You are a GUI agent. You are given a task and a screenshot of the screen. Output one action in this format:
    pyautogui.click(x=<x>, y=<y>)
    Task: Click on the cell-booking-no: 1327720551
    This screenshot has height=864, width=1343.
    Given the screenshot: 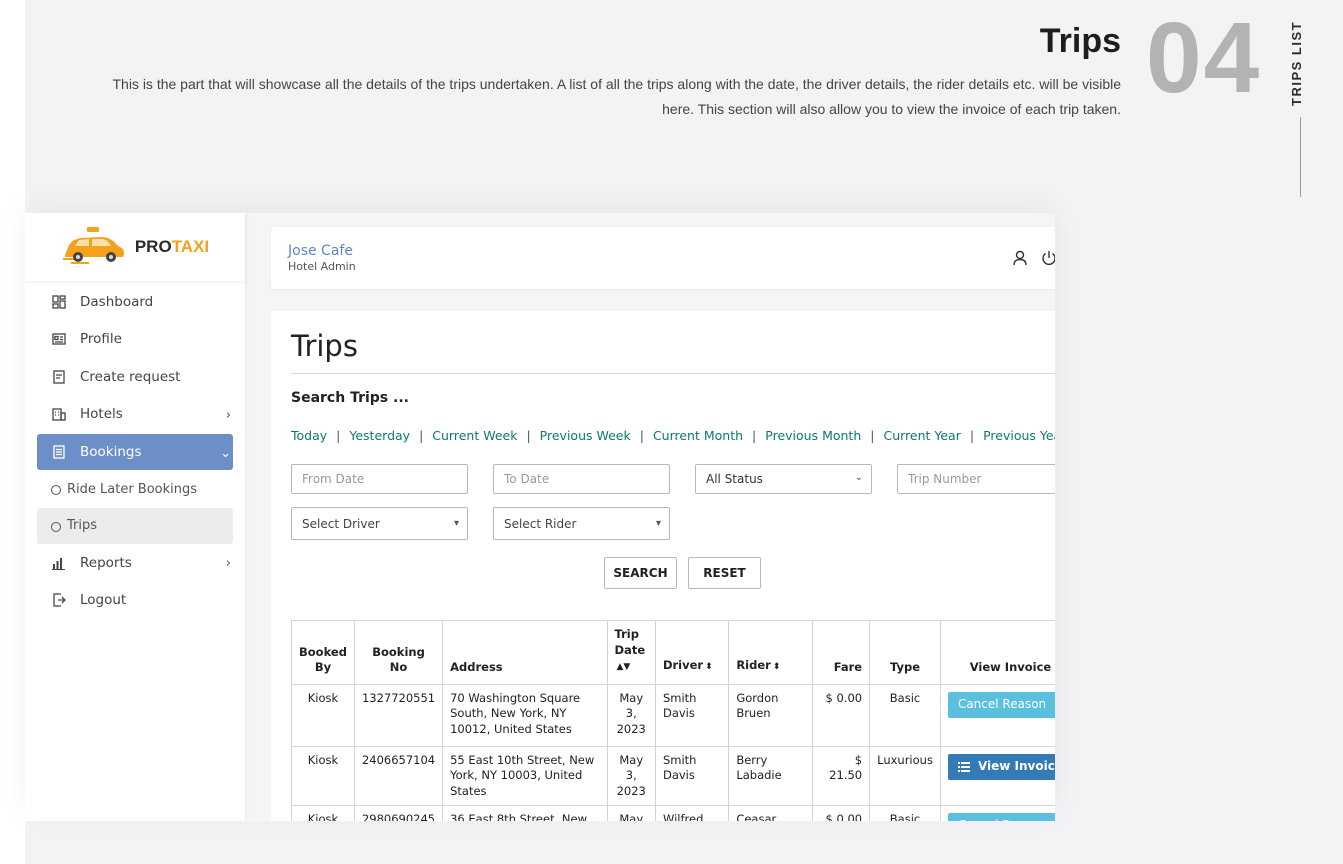 What is the action you would take?
    pyautogui.click(x=398, y=715)
    